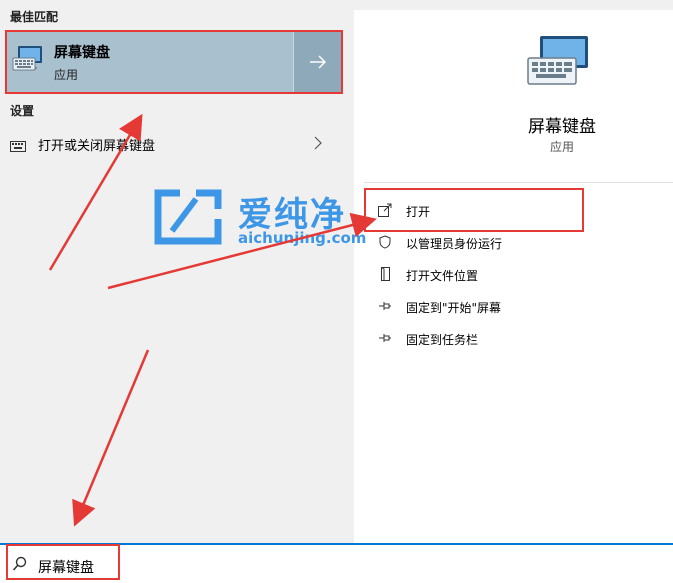 The height and width of the screenshot is (583, 673). What do you see at coordinates (63, 562) in the screenshot?
I see `annotation-box-search` at bounding box center [63, 562].